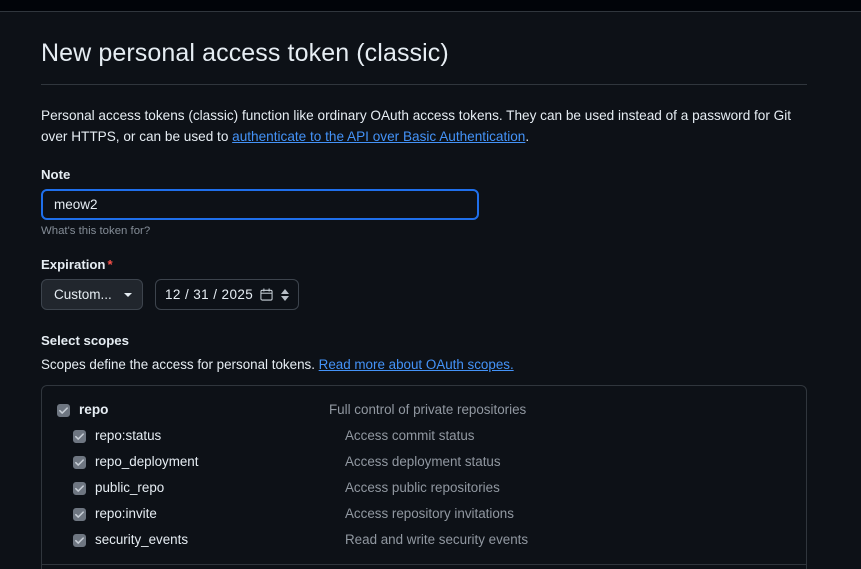  I want to click on title-divider, so click(424, 85).